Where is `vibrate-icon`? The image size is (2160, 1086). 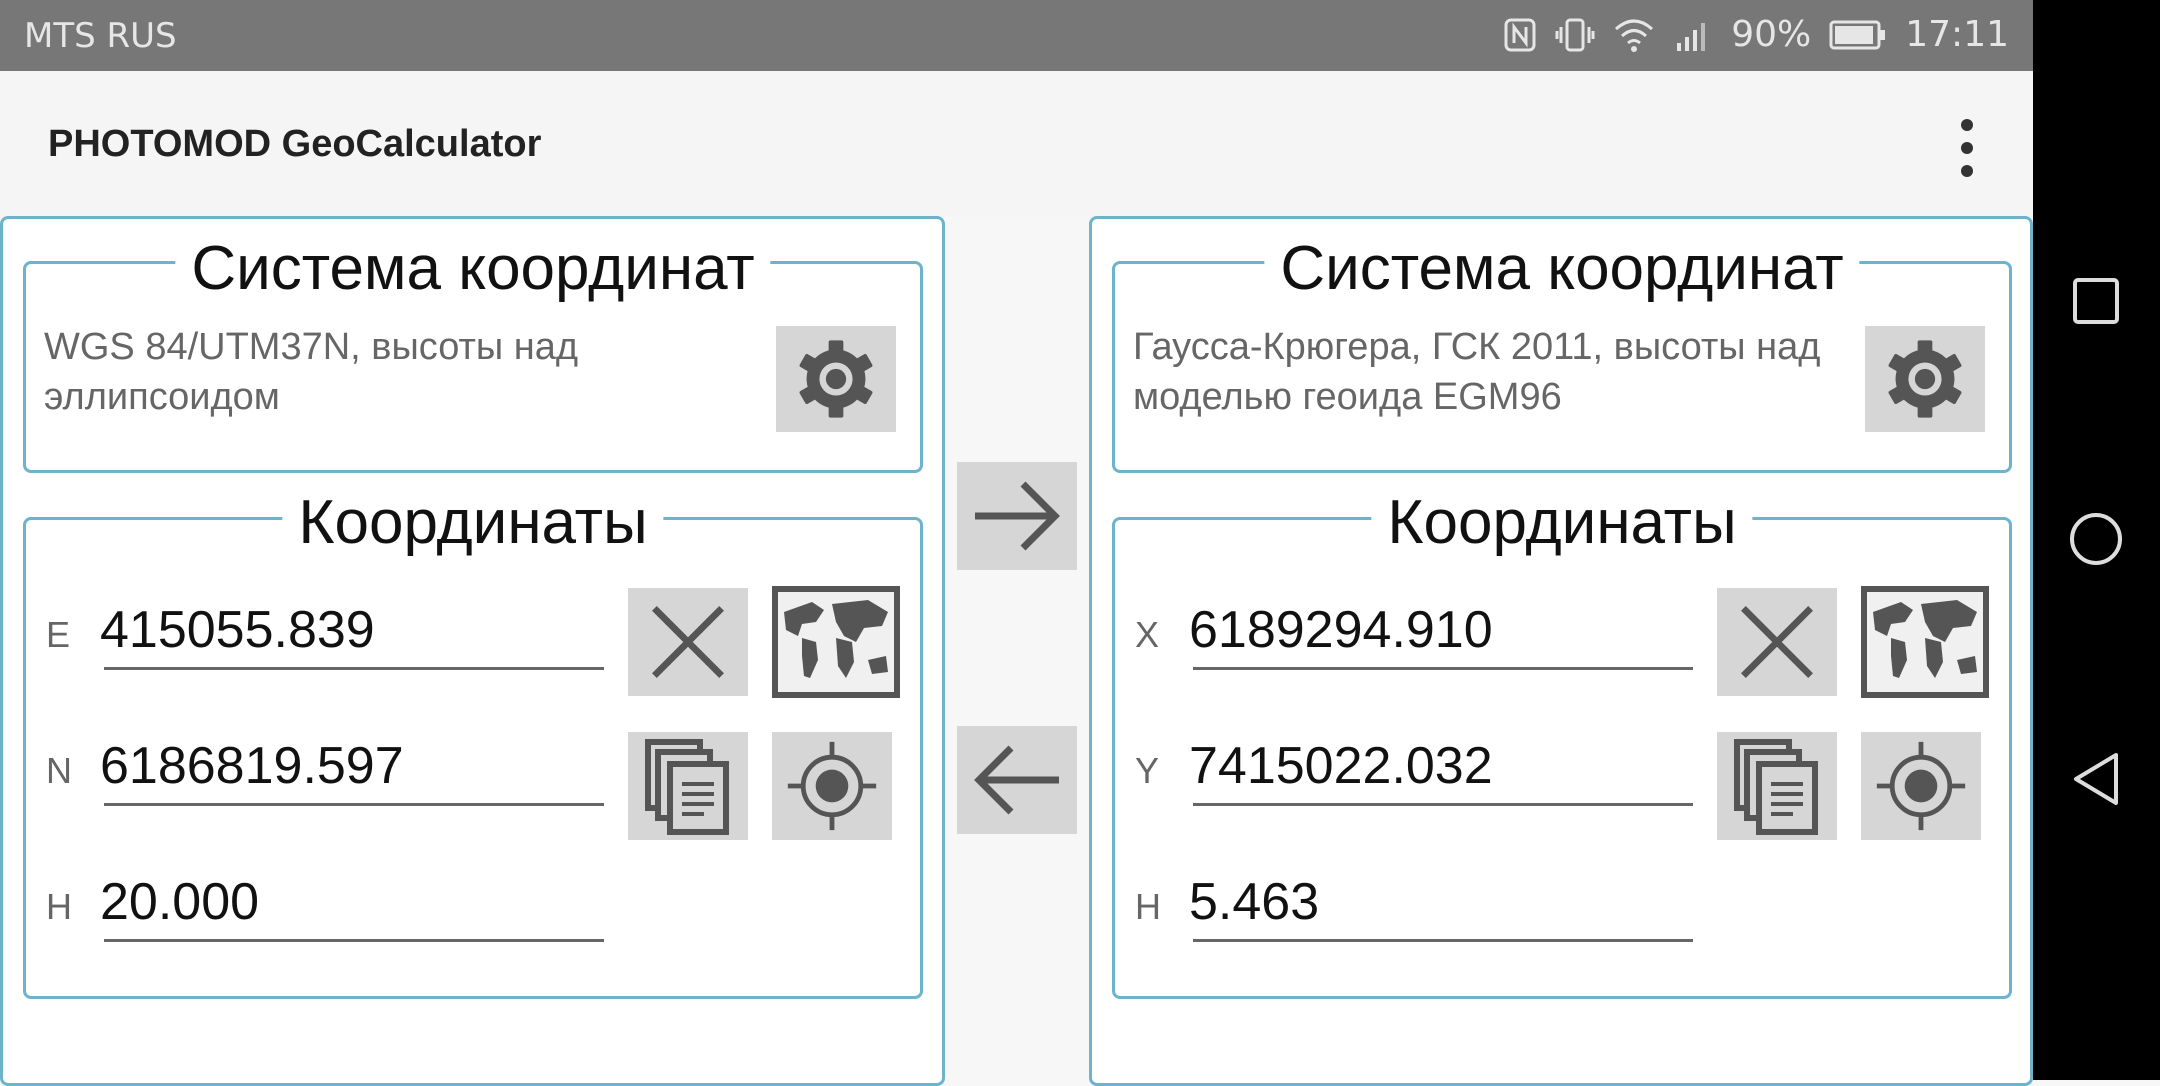
vibrate-icon is located at coordinates (1575, 35).